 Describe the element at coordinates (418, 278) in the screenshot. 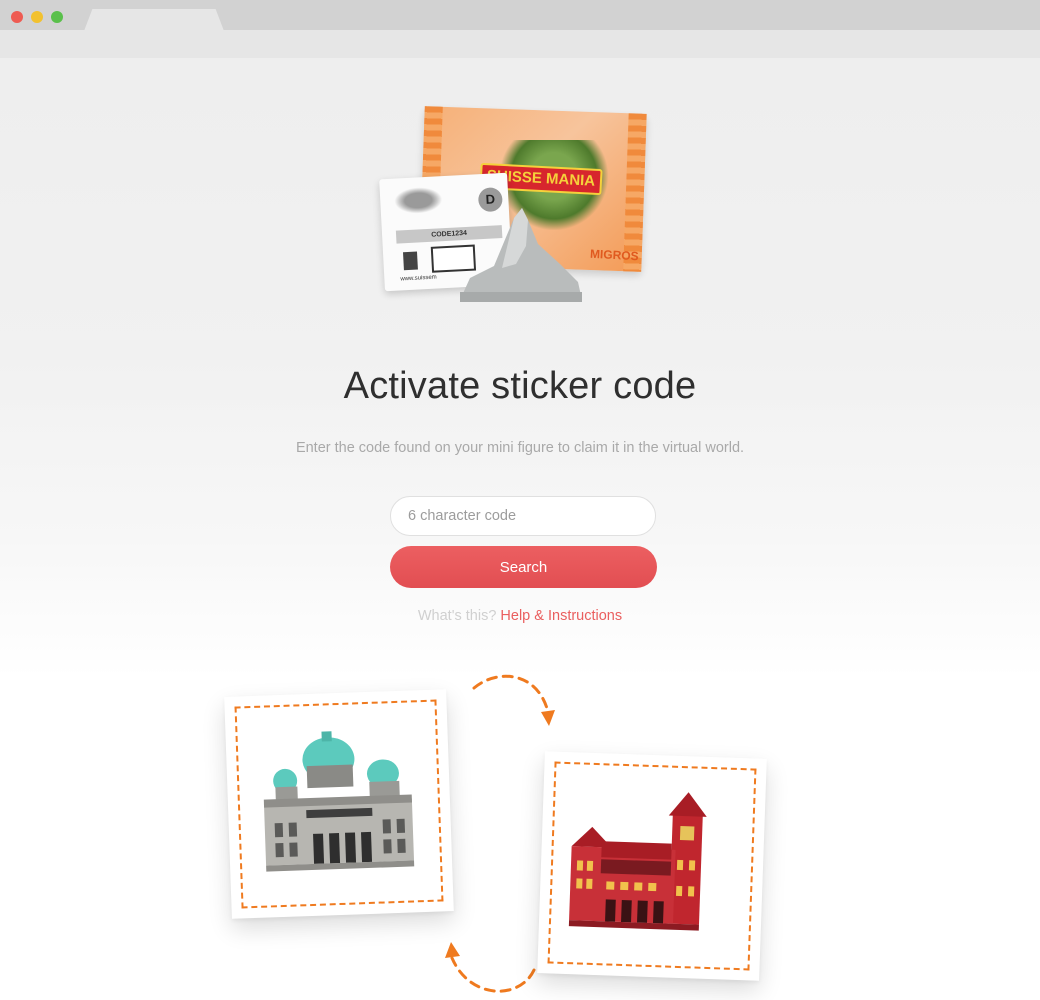

I see `card-url: www.suissem` at that location.